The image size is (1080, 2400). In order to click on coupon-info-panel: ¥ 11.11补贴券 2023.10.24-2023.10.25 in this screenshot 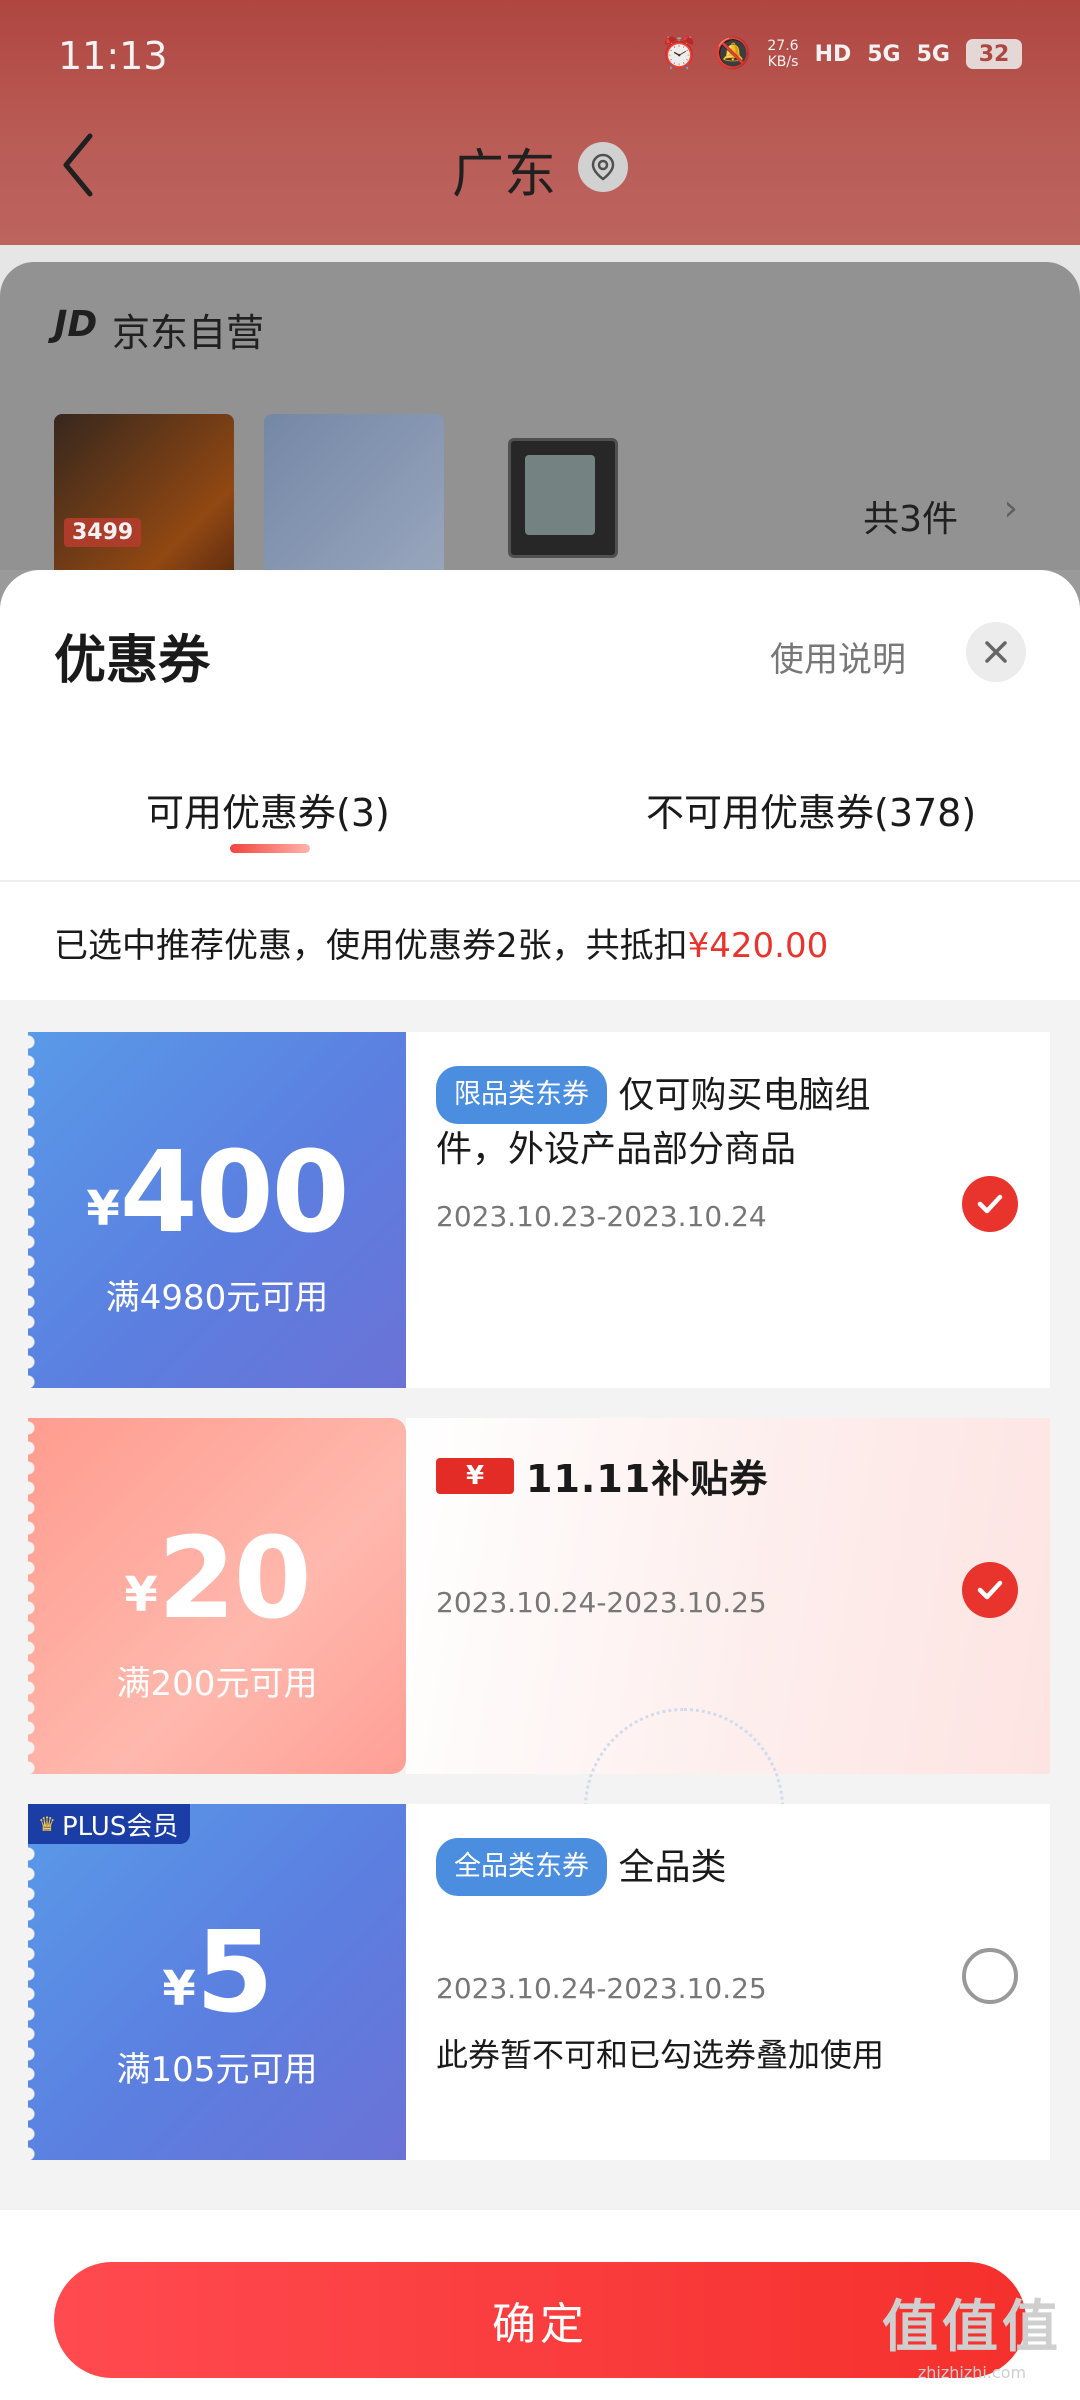, I will do `click(728, 1663)`.